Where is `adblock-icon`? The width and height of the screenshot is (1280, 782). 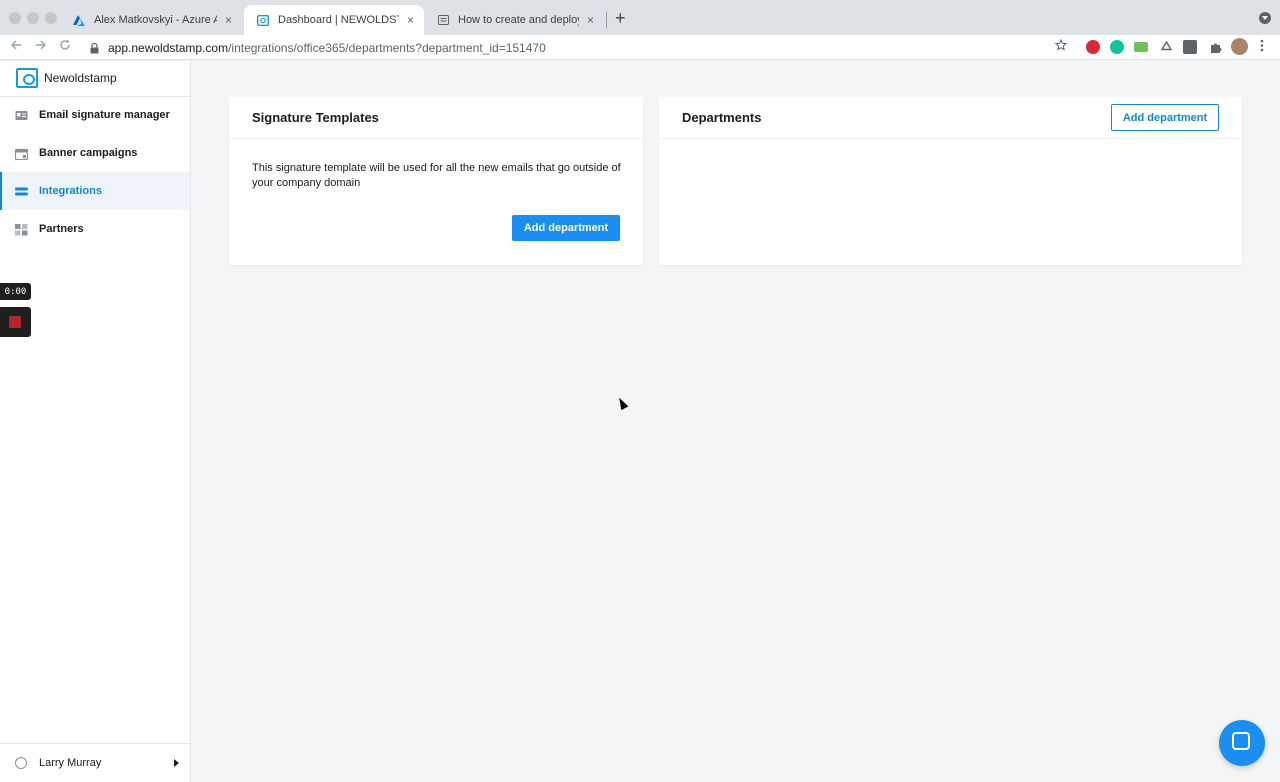
adblock-icon is located at coordinates (1093, 47).